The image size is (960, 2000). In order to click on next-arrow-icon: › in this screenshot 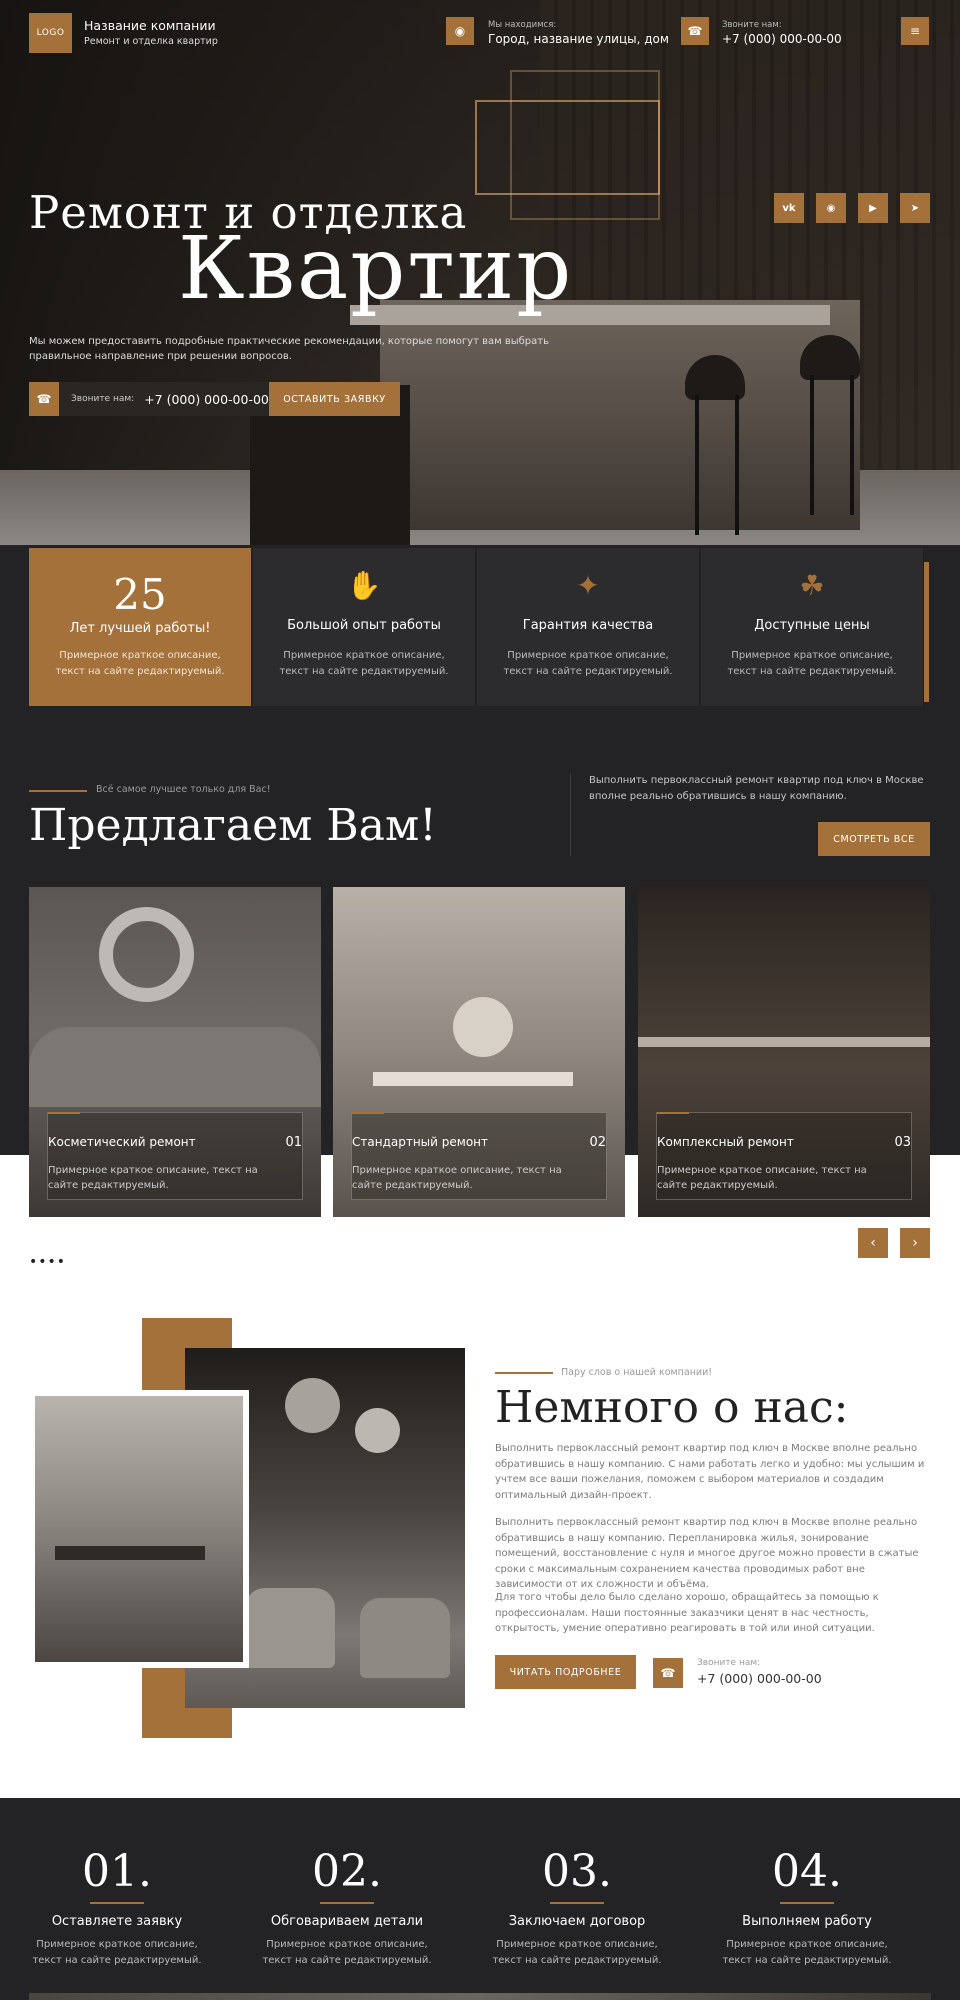, I will do `click(915, 1243)`.